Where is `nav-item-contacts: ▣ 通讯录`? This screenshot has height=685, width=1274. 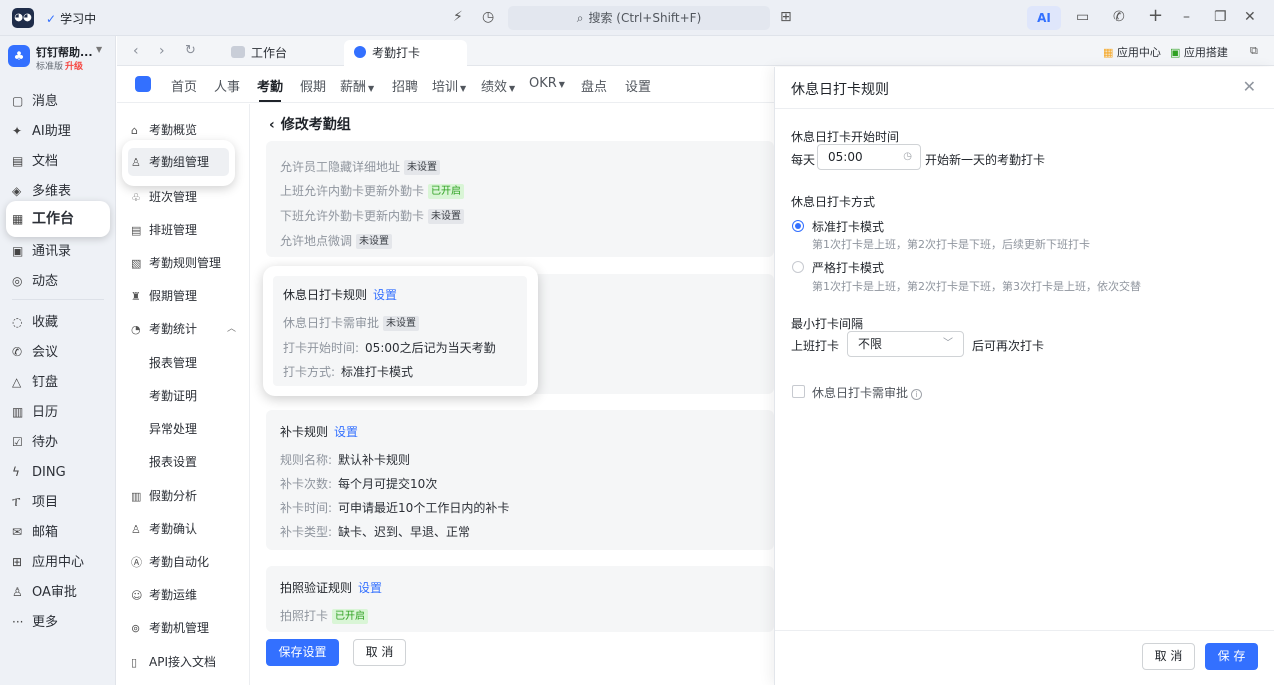 nav-item-contacts: ▣ 通讯录 is located at coordinates (58, 251).